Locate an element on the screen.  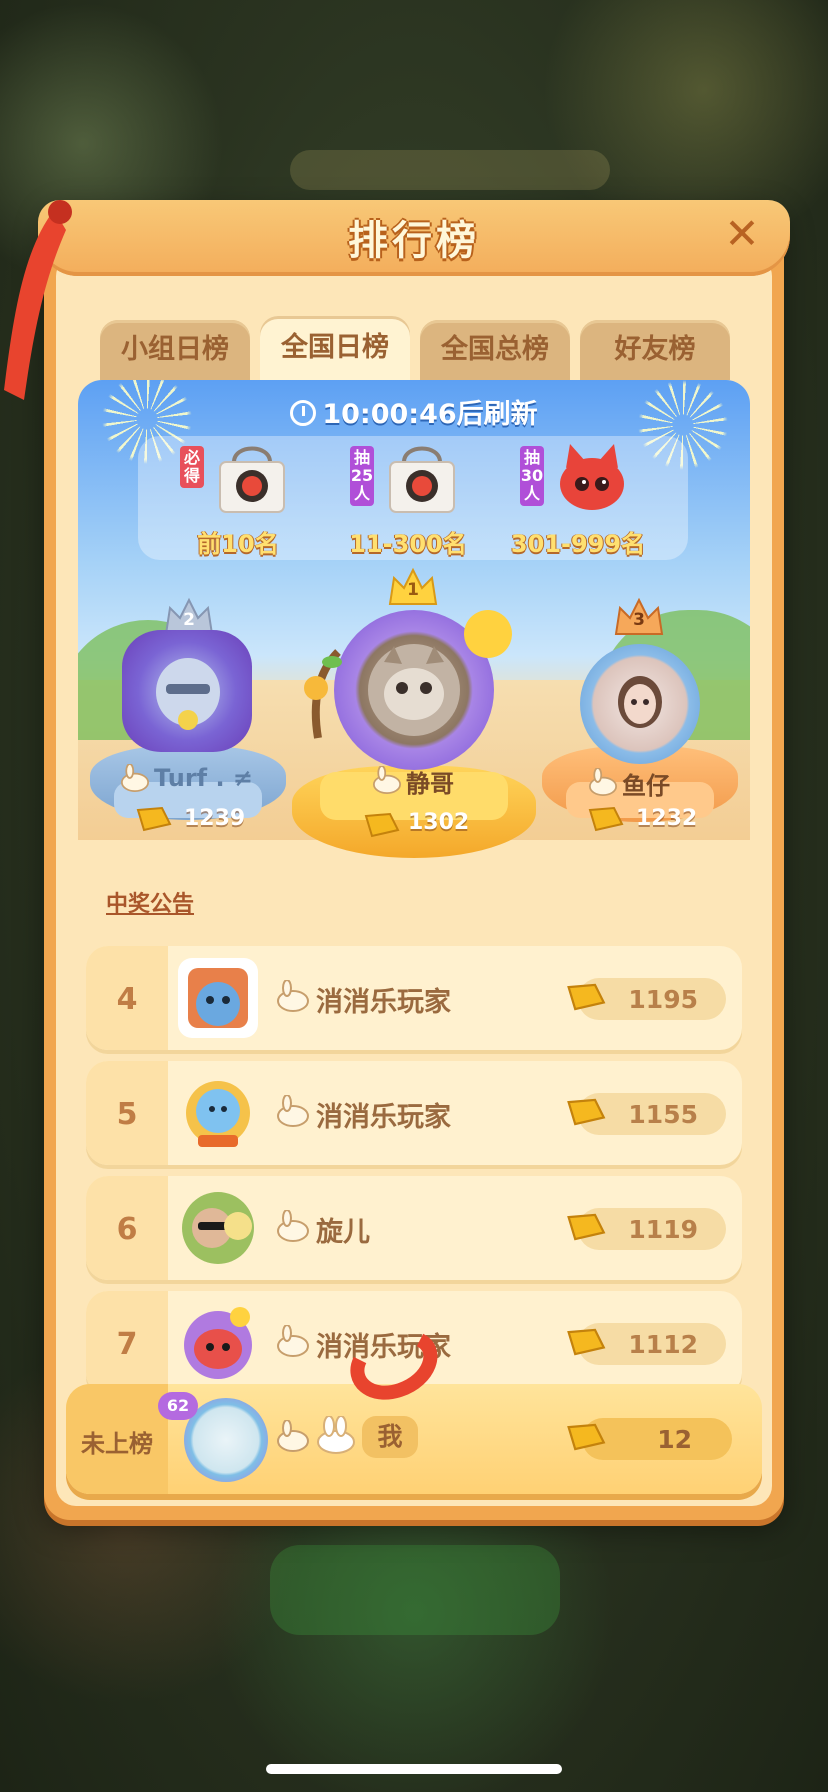
player-name: Turf . ≠ is located at coordinates (204, 778).